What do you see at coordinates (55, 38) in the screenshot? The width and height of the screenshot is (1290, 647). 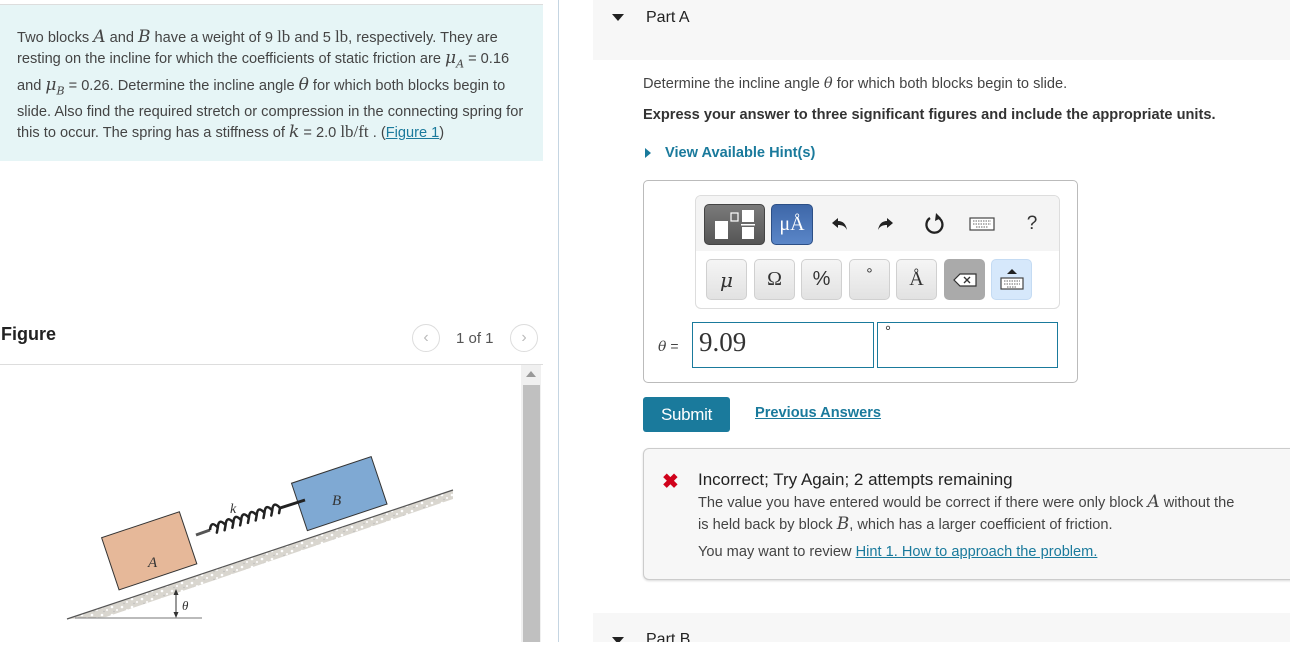 I see `problem-text-run: Two blocks` at bounding box center [55, 38].